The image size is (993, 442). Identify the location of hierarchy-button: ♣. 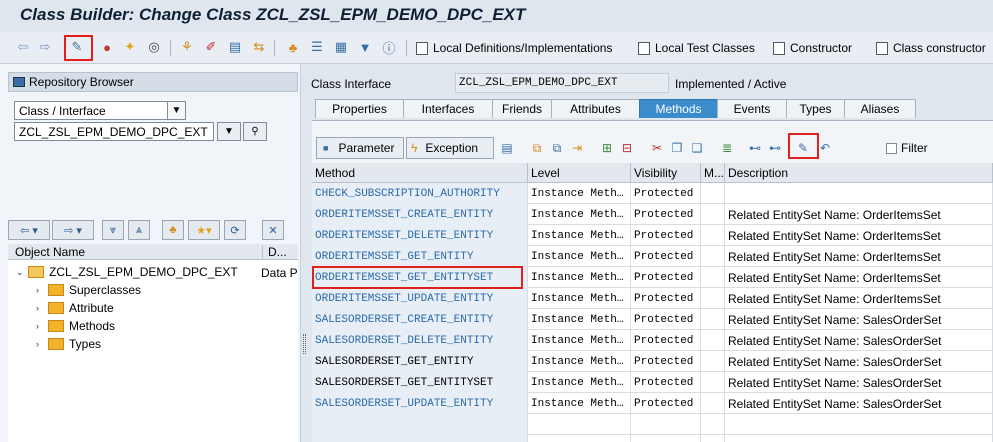
(173, 230).